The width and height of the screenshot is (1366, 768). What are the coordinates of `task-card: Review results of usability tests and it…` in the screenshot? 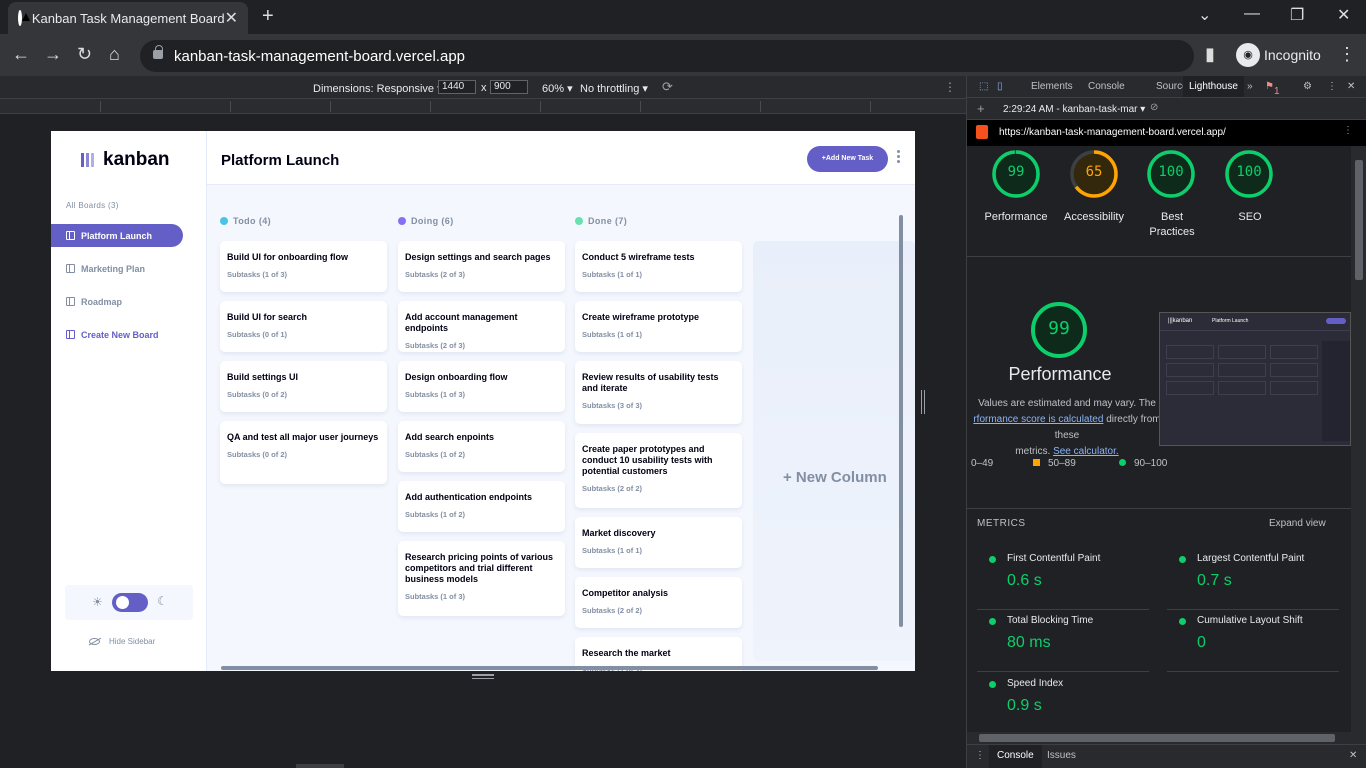 It's located at (658, 392).